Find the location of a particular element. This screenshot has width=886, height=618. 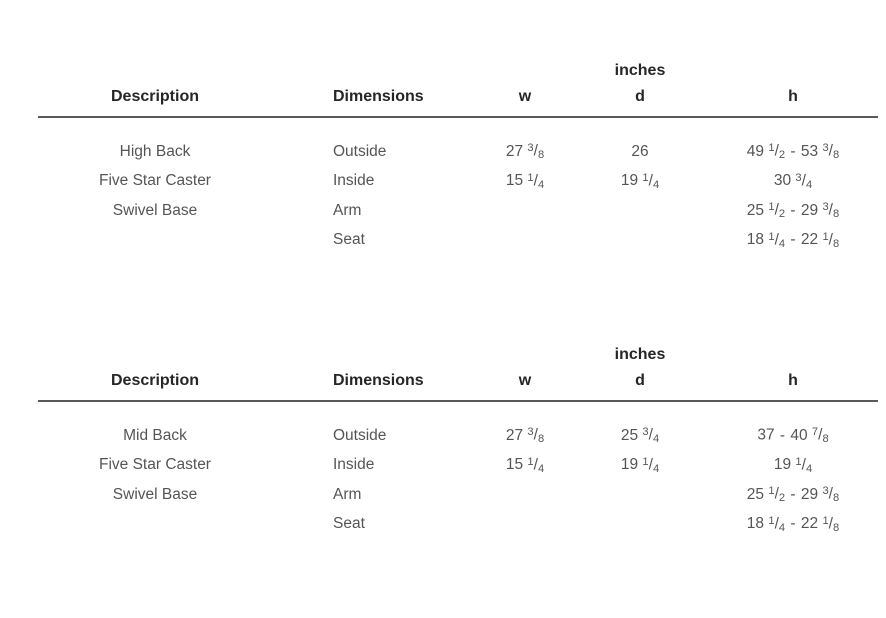

cell-h: 30 3/4 is located at coordinates (793, 181).